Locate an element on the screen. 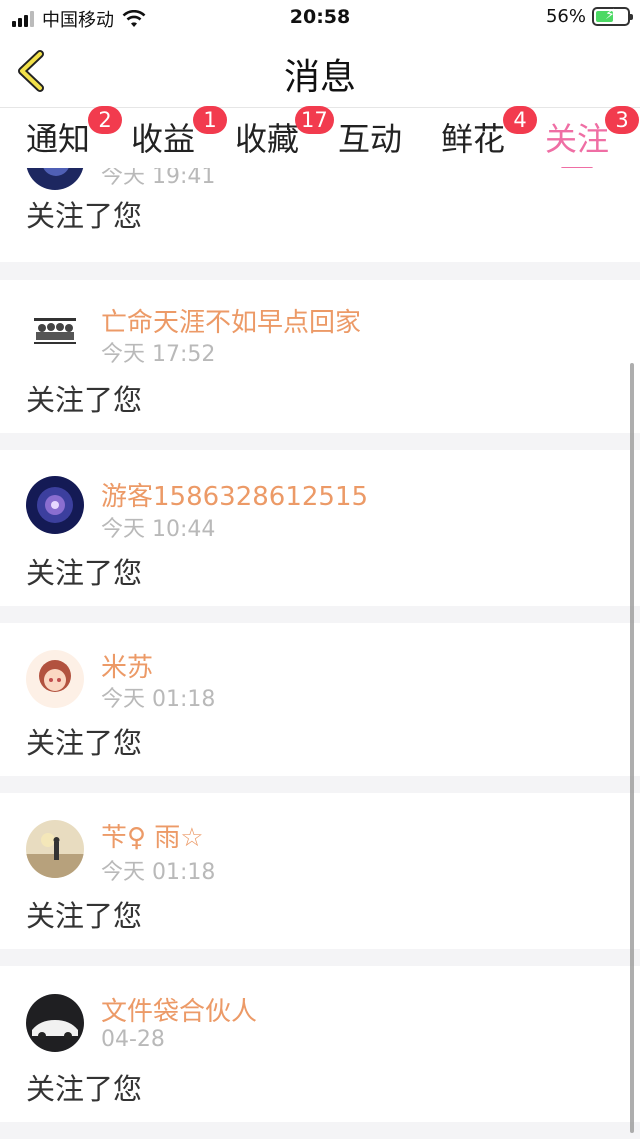  list-item: 文件袋合伙人 04-28 关注了您 is located at coordinates (320, 1044).